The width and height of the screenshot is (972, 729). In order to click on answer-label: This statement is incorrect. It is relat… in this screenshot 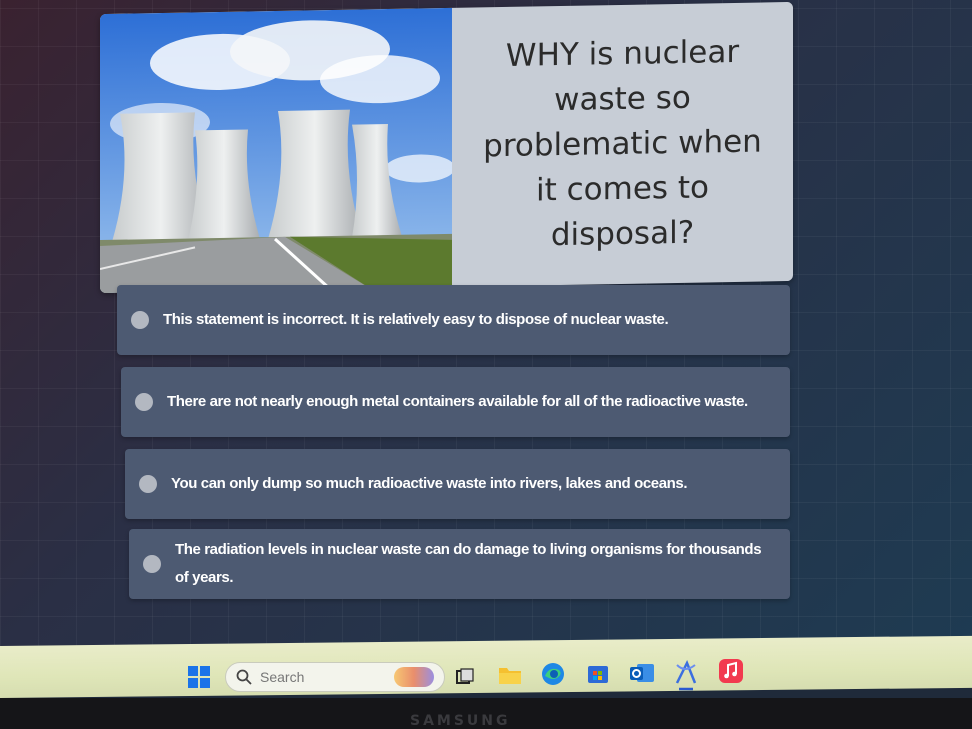, I will do `click(416, 319)`.